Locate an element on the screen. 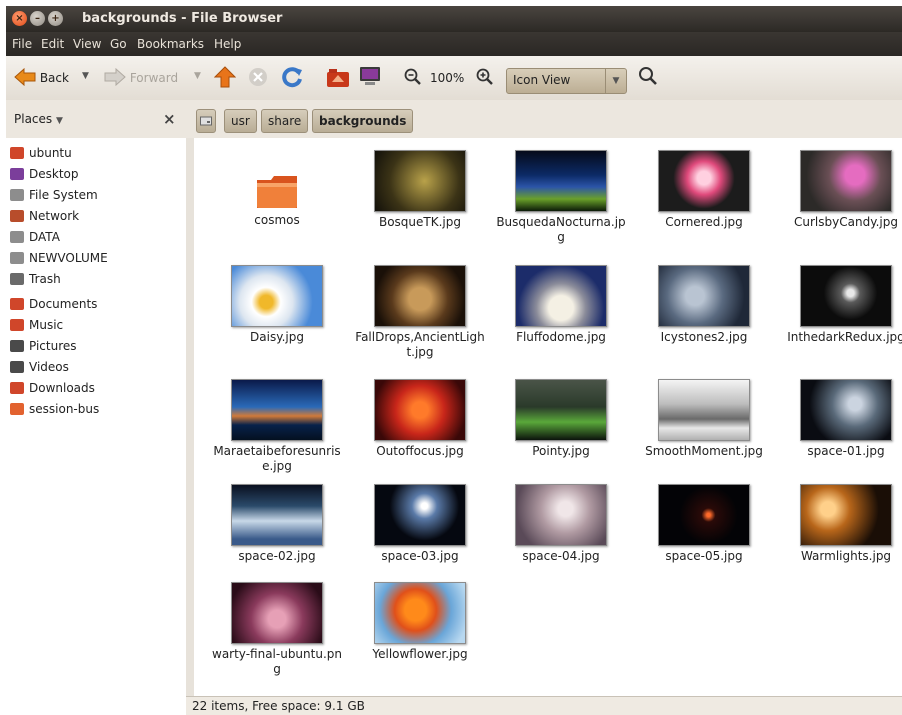 Image resolution: width=902 pixels, height=715 pixels. forward-history-dropdown: ▼ is located at coordinates (197, 76).